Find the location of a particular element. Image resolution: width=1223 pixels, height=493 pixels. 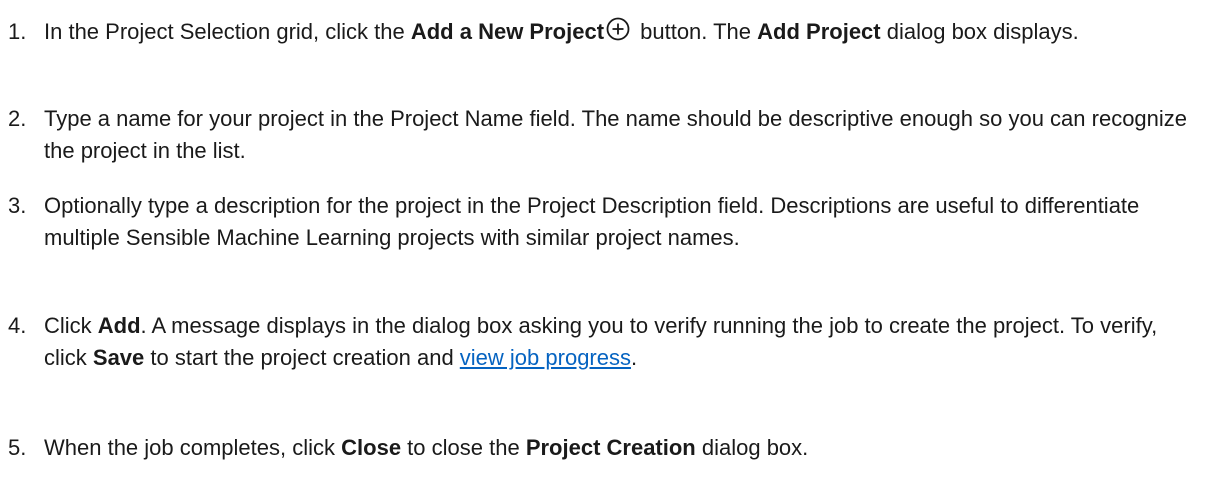

step-number: 4. is located at coordinates (17, 325).